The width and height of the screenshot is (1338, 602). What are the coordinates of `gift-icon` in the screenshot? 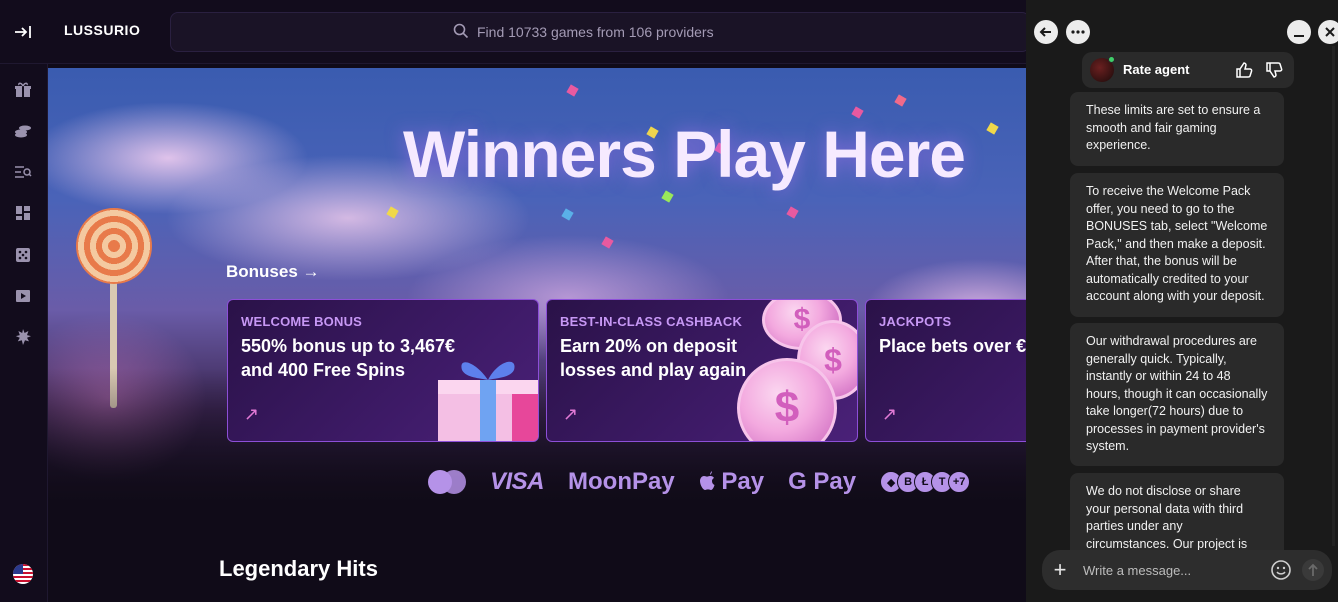 It's located at (23, 90).